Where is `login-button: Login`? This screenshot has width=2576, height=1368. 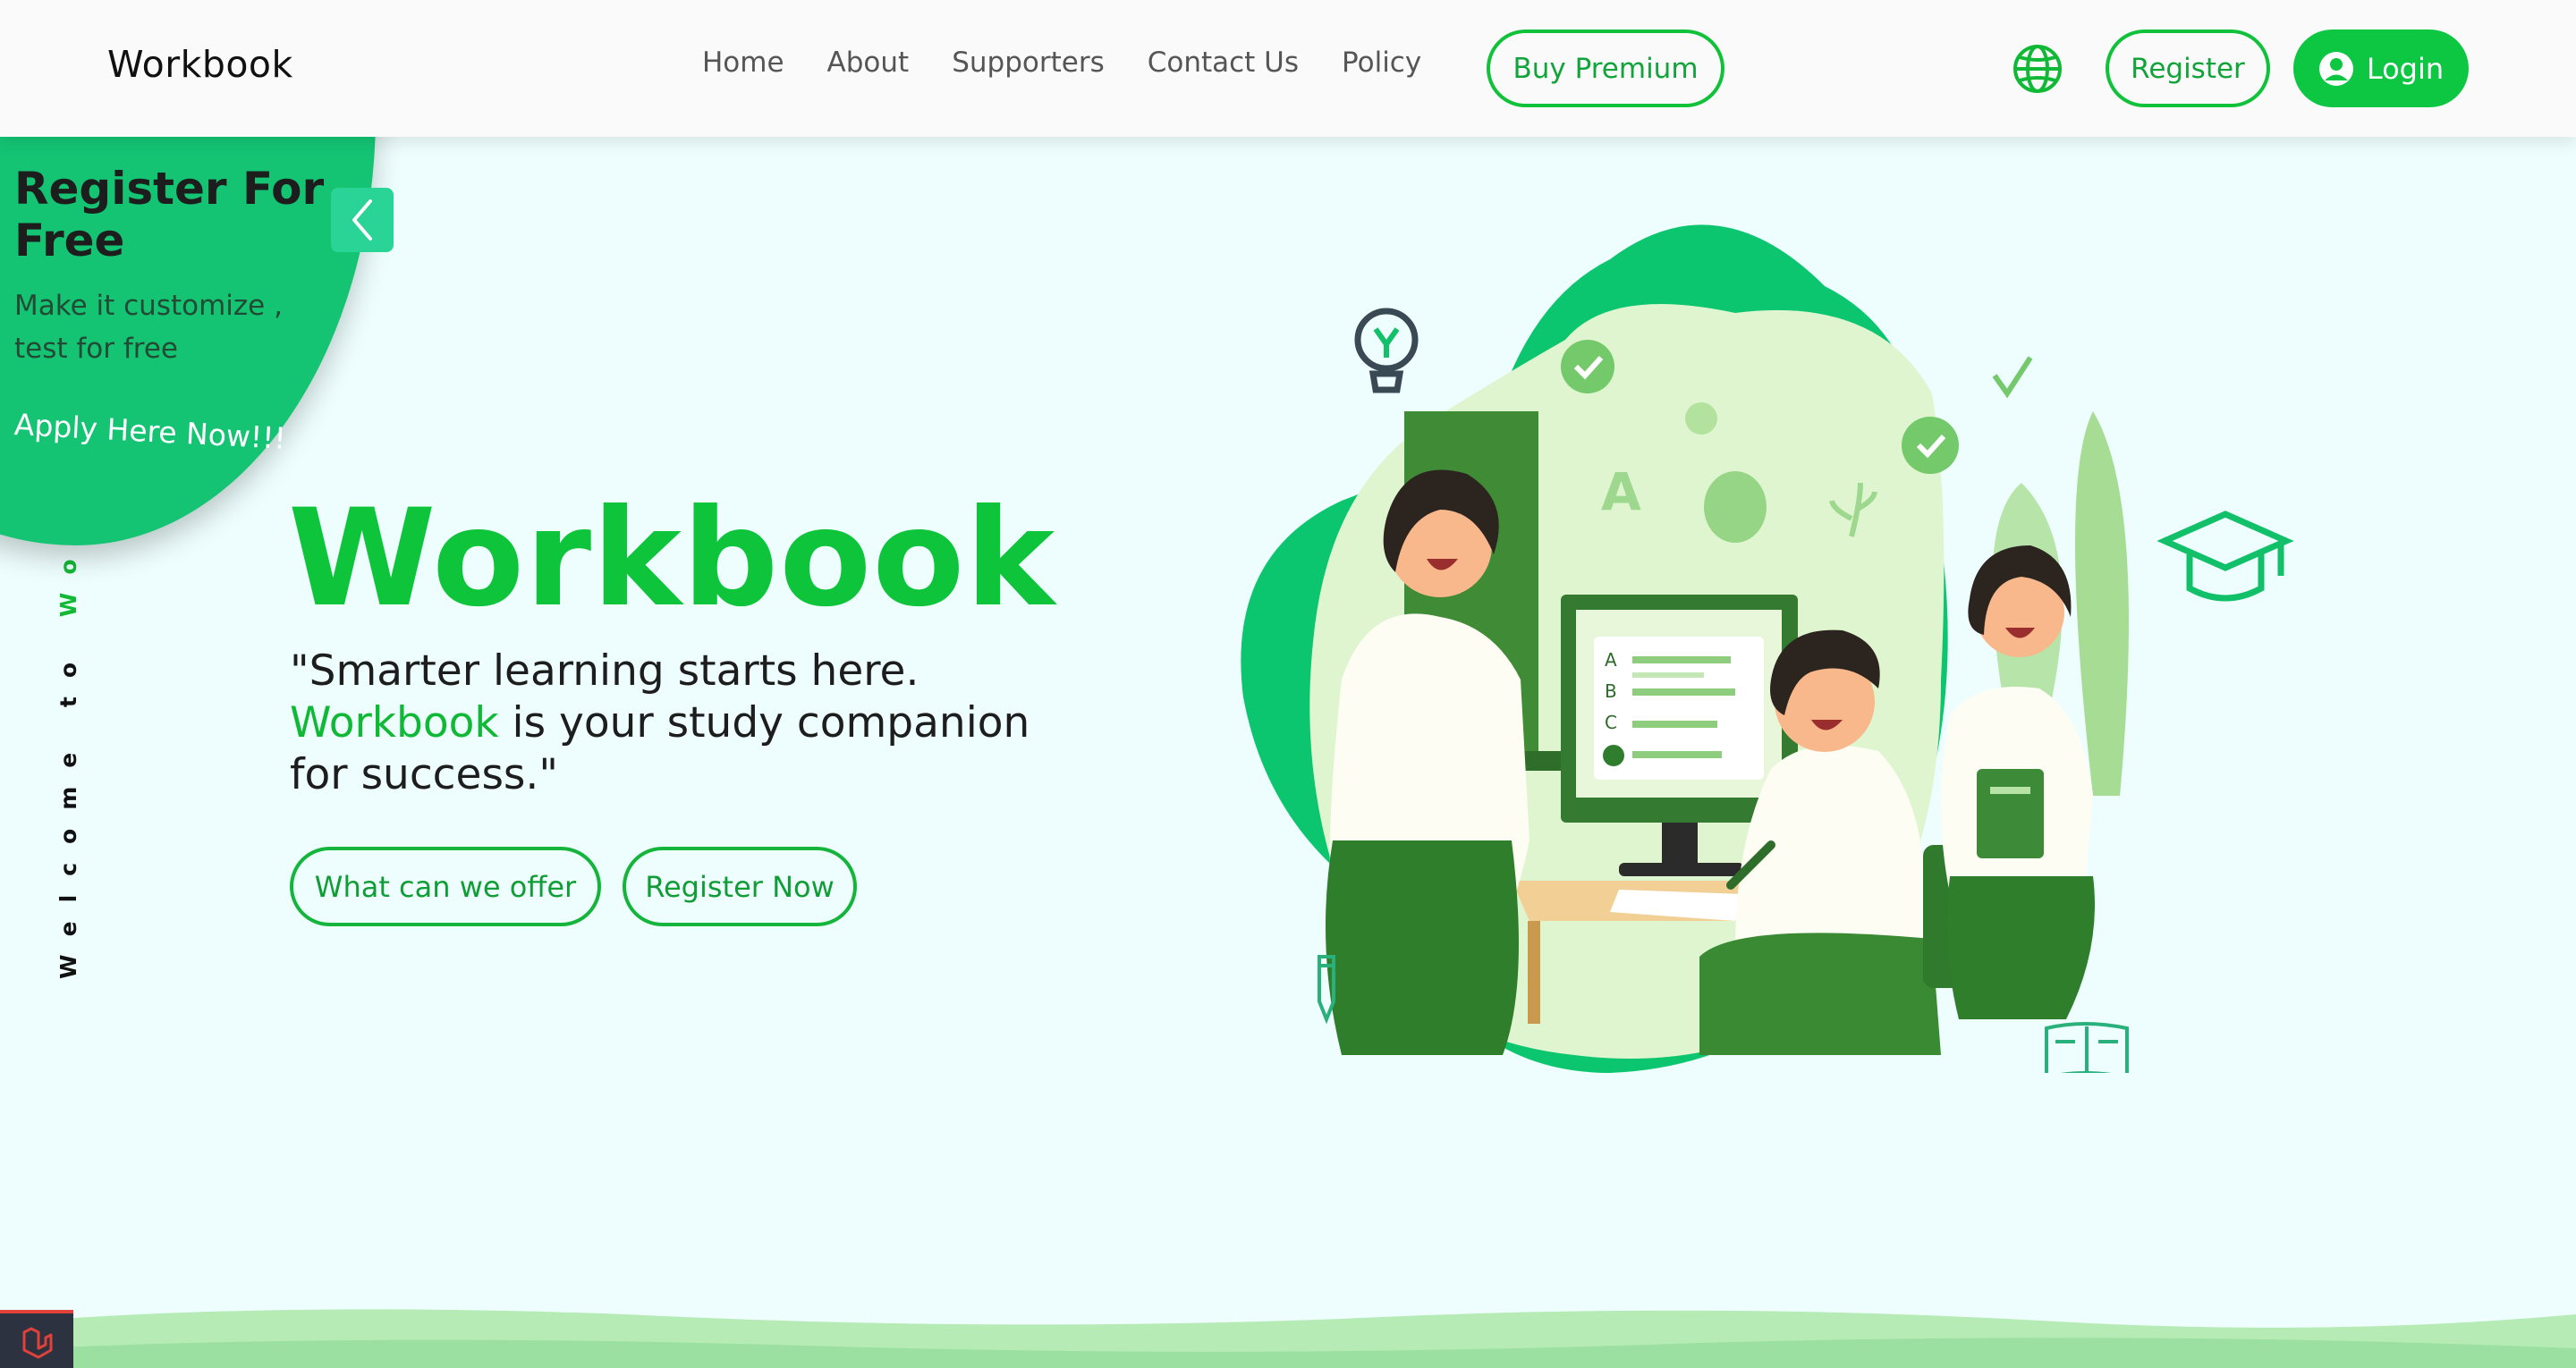
login-button: Login is located at coordinates (2381, 69).